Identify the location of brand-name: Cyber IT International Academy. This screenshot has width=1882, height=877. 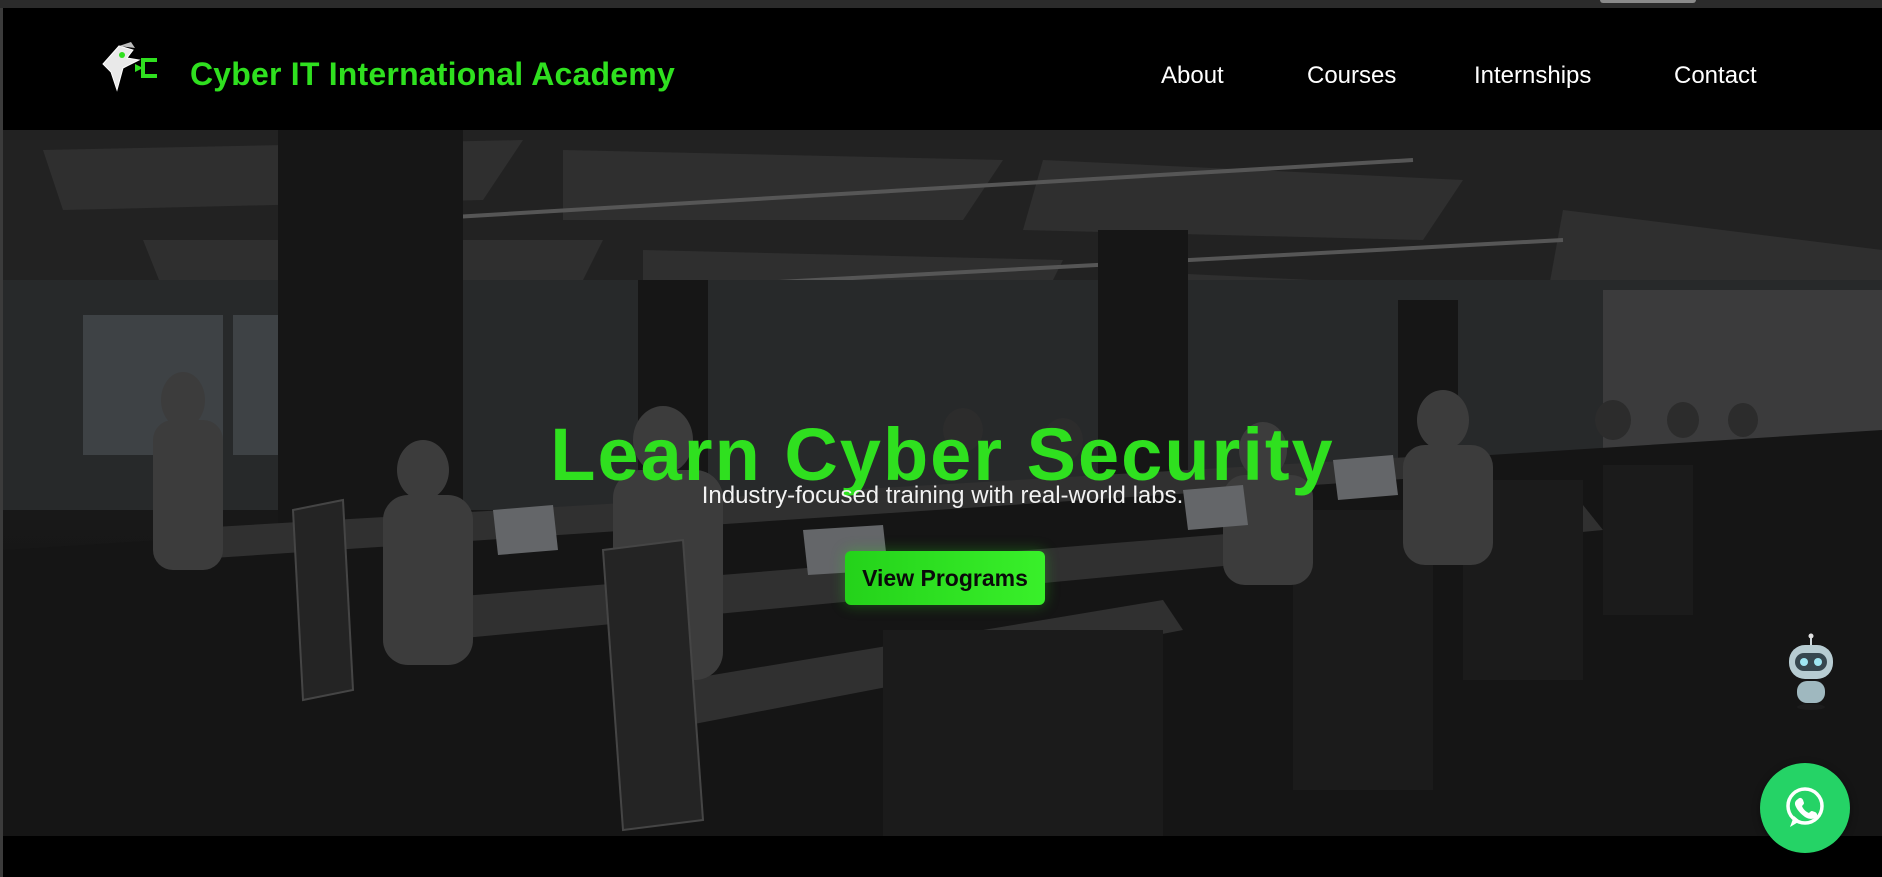
(432, 74).